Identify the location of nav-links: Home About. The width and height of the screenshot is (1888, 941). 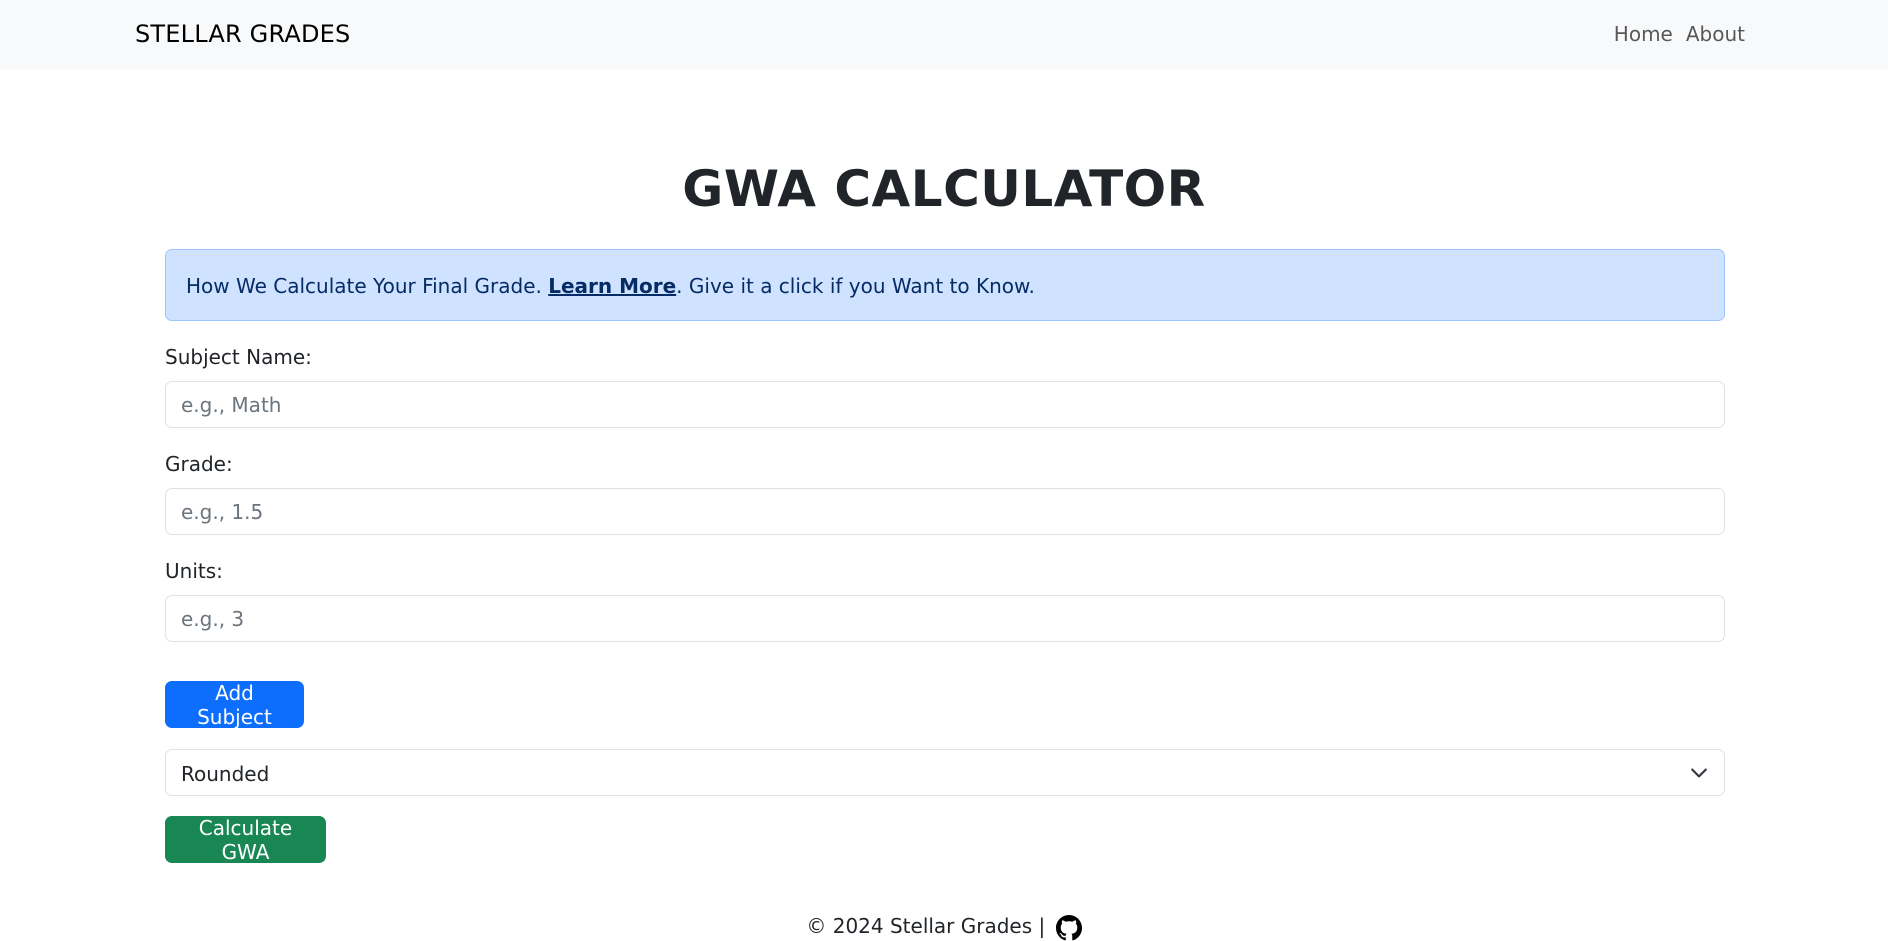
(1679, 34).